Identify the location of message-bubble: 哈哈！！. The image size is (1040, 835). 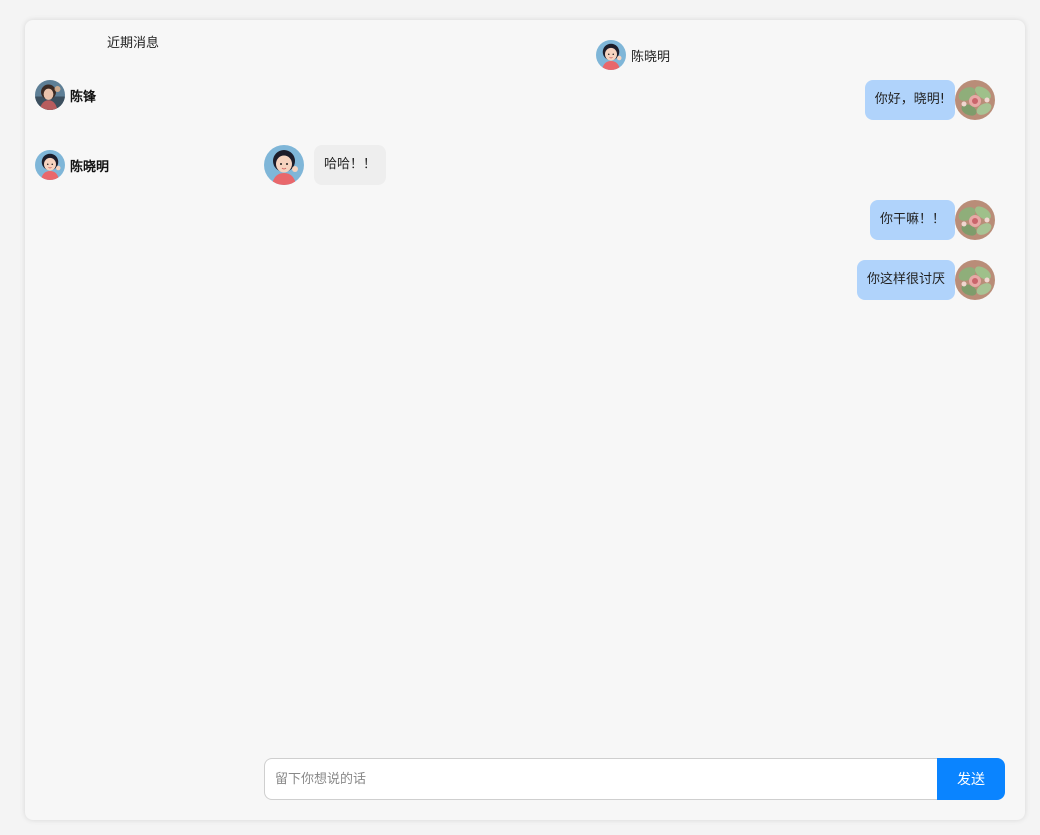
(350, 165).